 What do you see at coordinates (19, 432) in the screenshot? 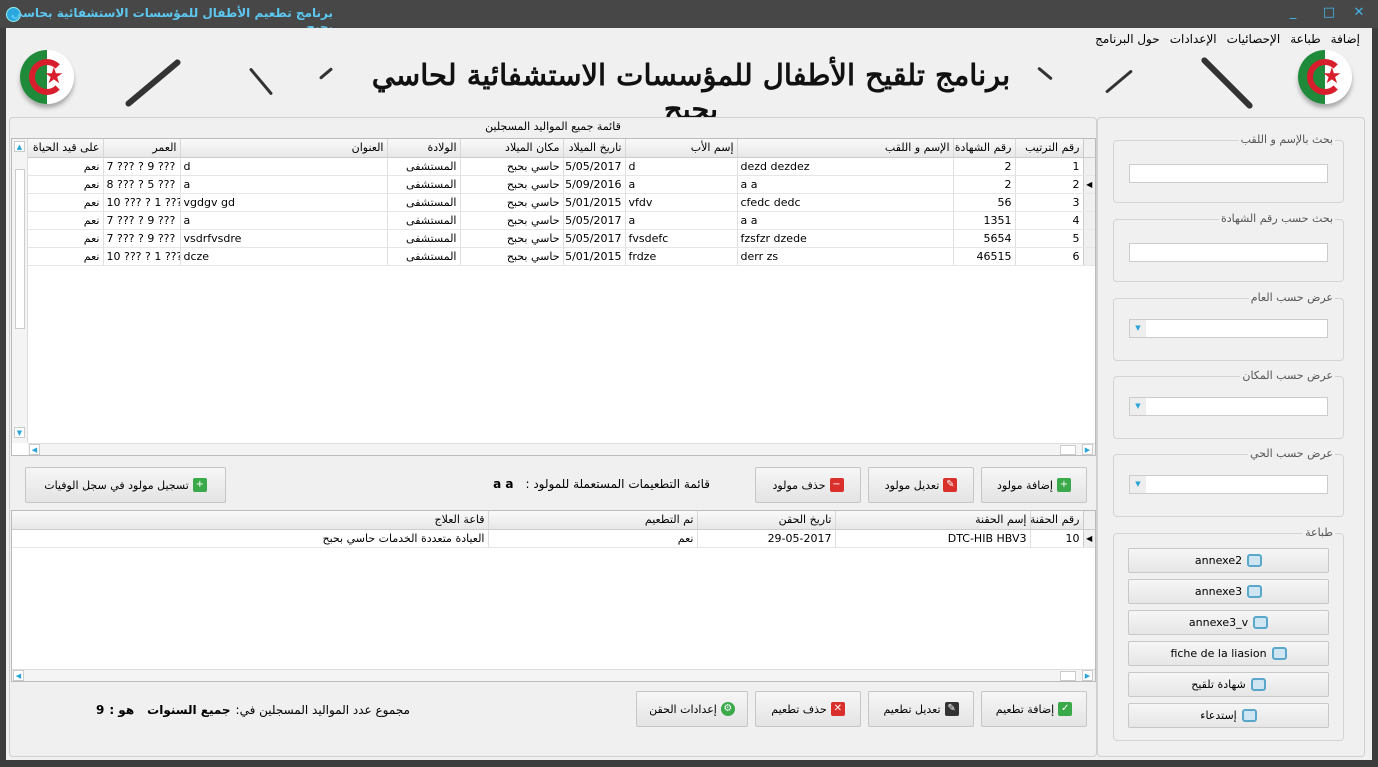
I see `scroll-down-icon: ▼` at bounding box center [19, 432].